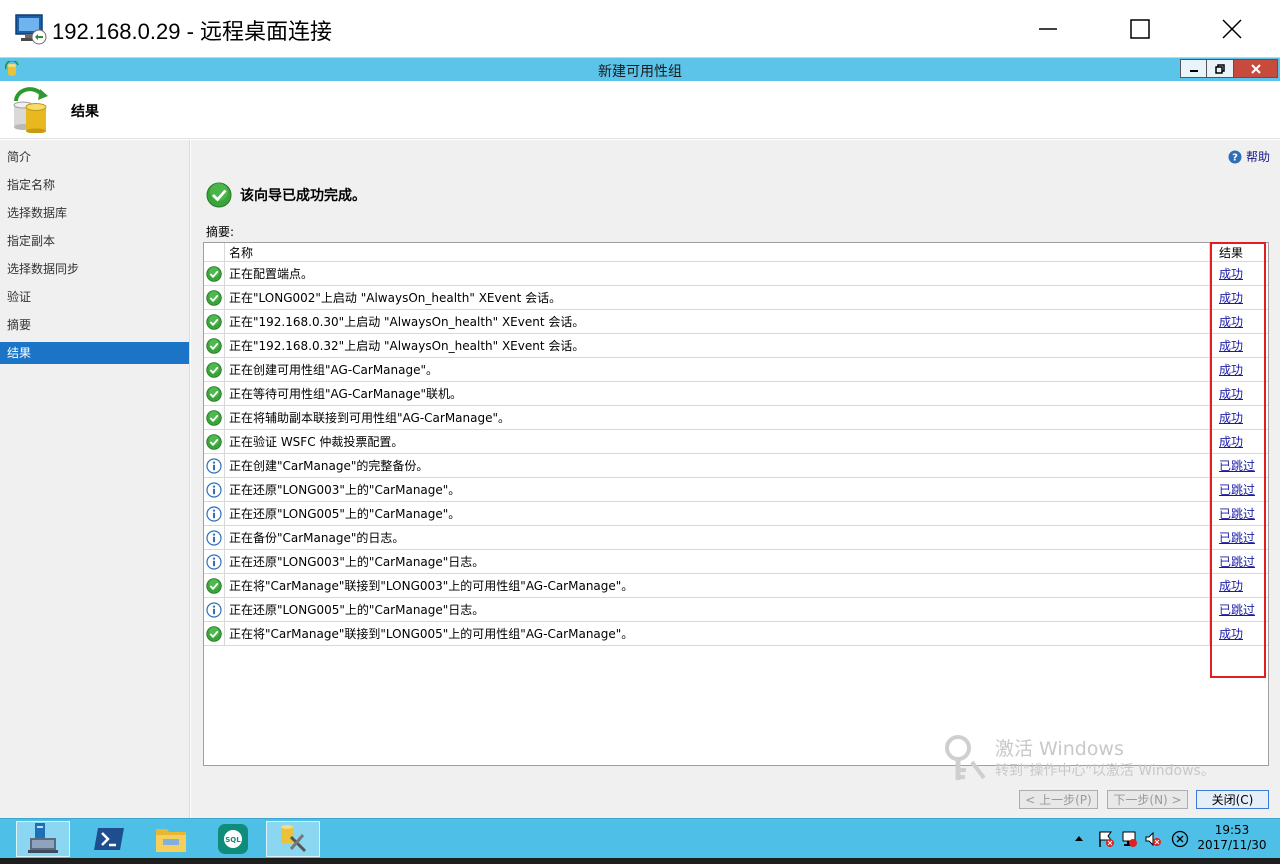 This screenshot has height=864, width=1280. Describe the element at coordinates (736, 538) in the screenshot. I see `table-row: 正在备份"CarManage"的日志。 已跳过` at that location.